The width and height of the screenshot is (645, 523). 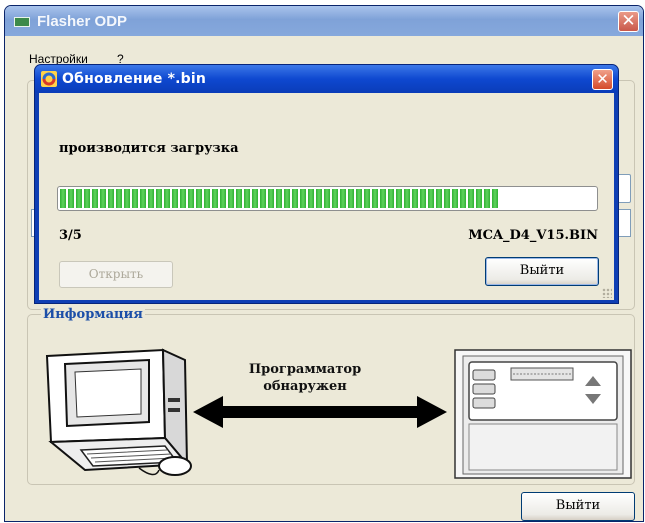 What do you see at coordinates (533, 235) in the screenshot?
I see `file-name: MCA_D4_V15.BIN` at bounding box center [533, 235].